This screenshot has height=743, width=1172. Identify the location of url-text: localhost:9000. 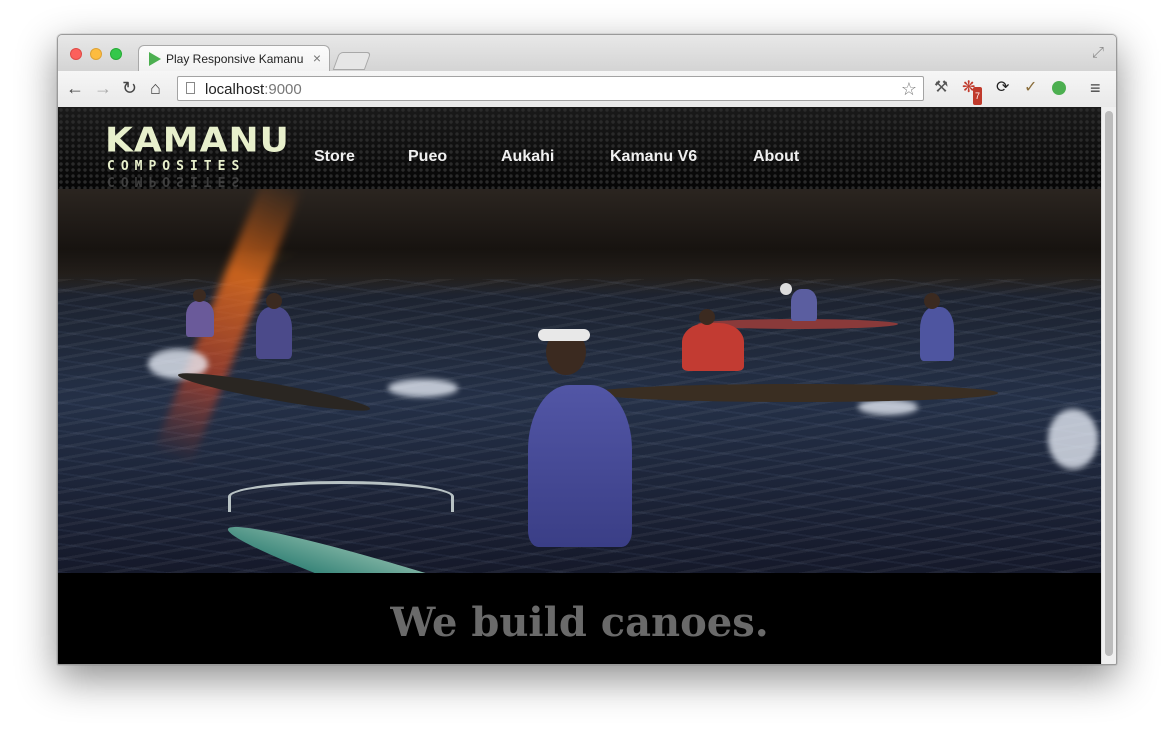
(253, 89).